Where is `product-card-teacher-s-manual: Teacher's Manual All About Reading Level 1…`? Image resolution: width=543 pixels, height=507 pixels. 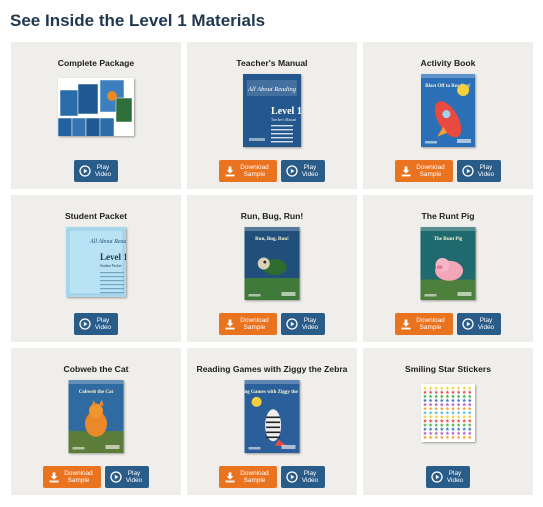 product-card-teacher-s-manual: Teacher's Manual All About Reading Level 1… is located at coordinates (272, 115).